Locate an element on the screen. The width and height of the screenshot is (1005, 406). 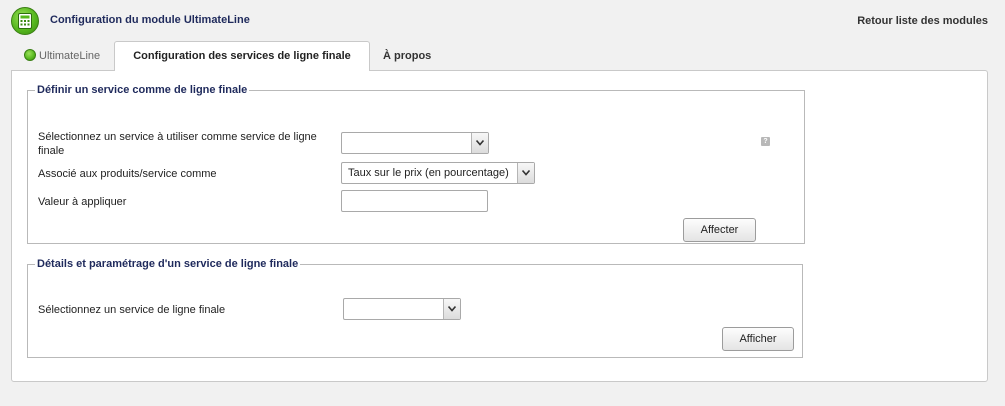
tab-about: À propos is located at coordinates (413, 56).